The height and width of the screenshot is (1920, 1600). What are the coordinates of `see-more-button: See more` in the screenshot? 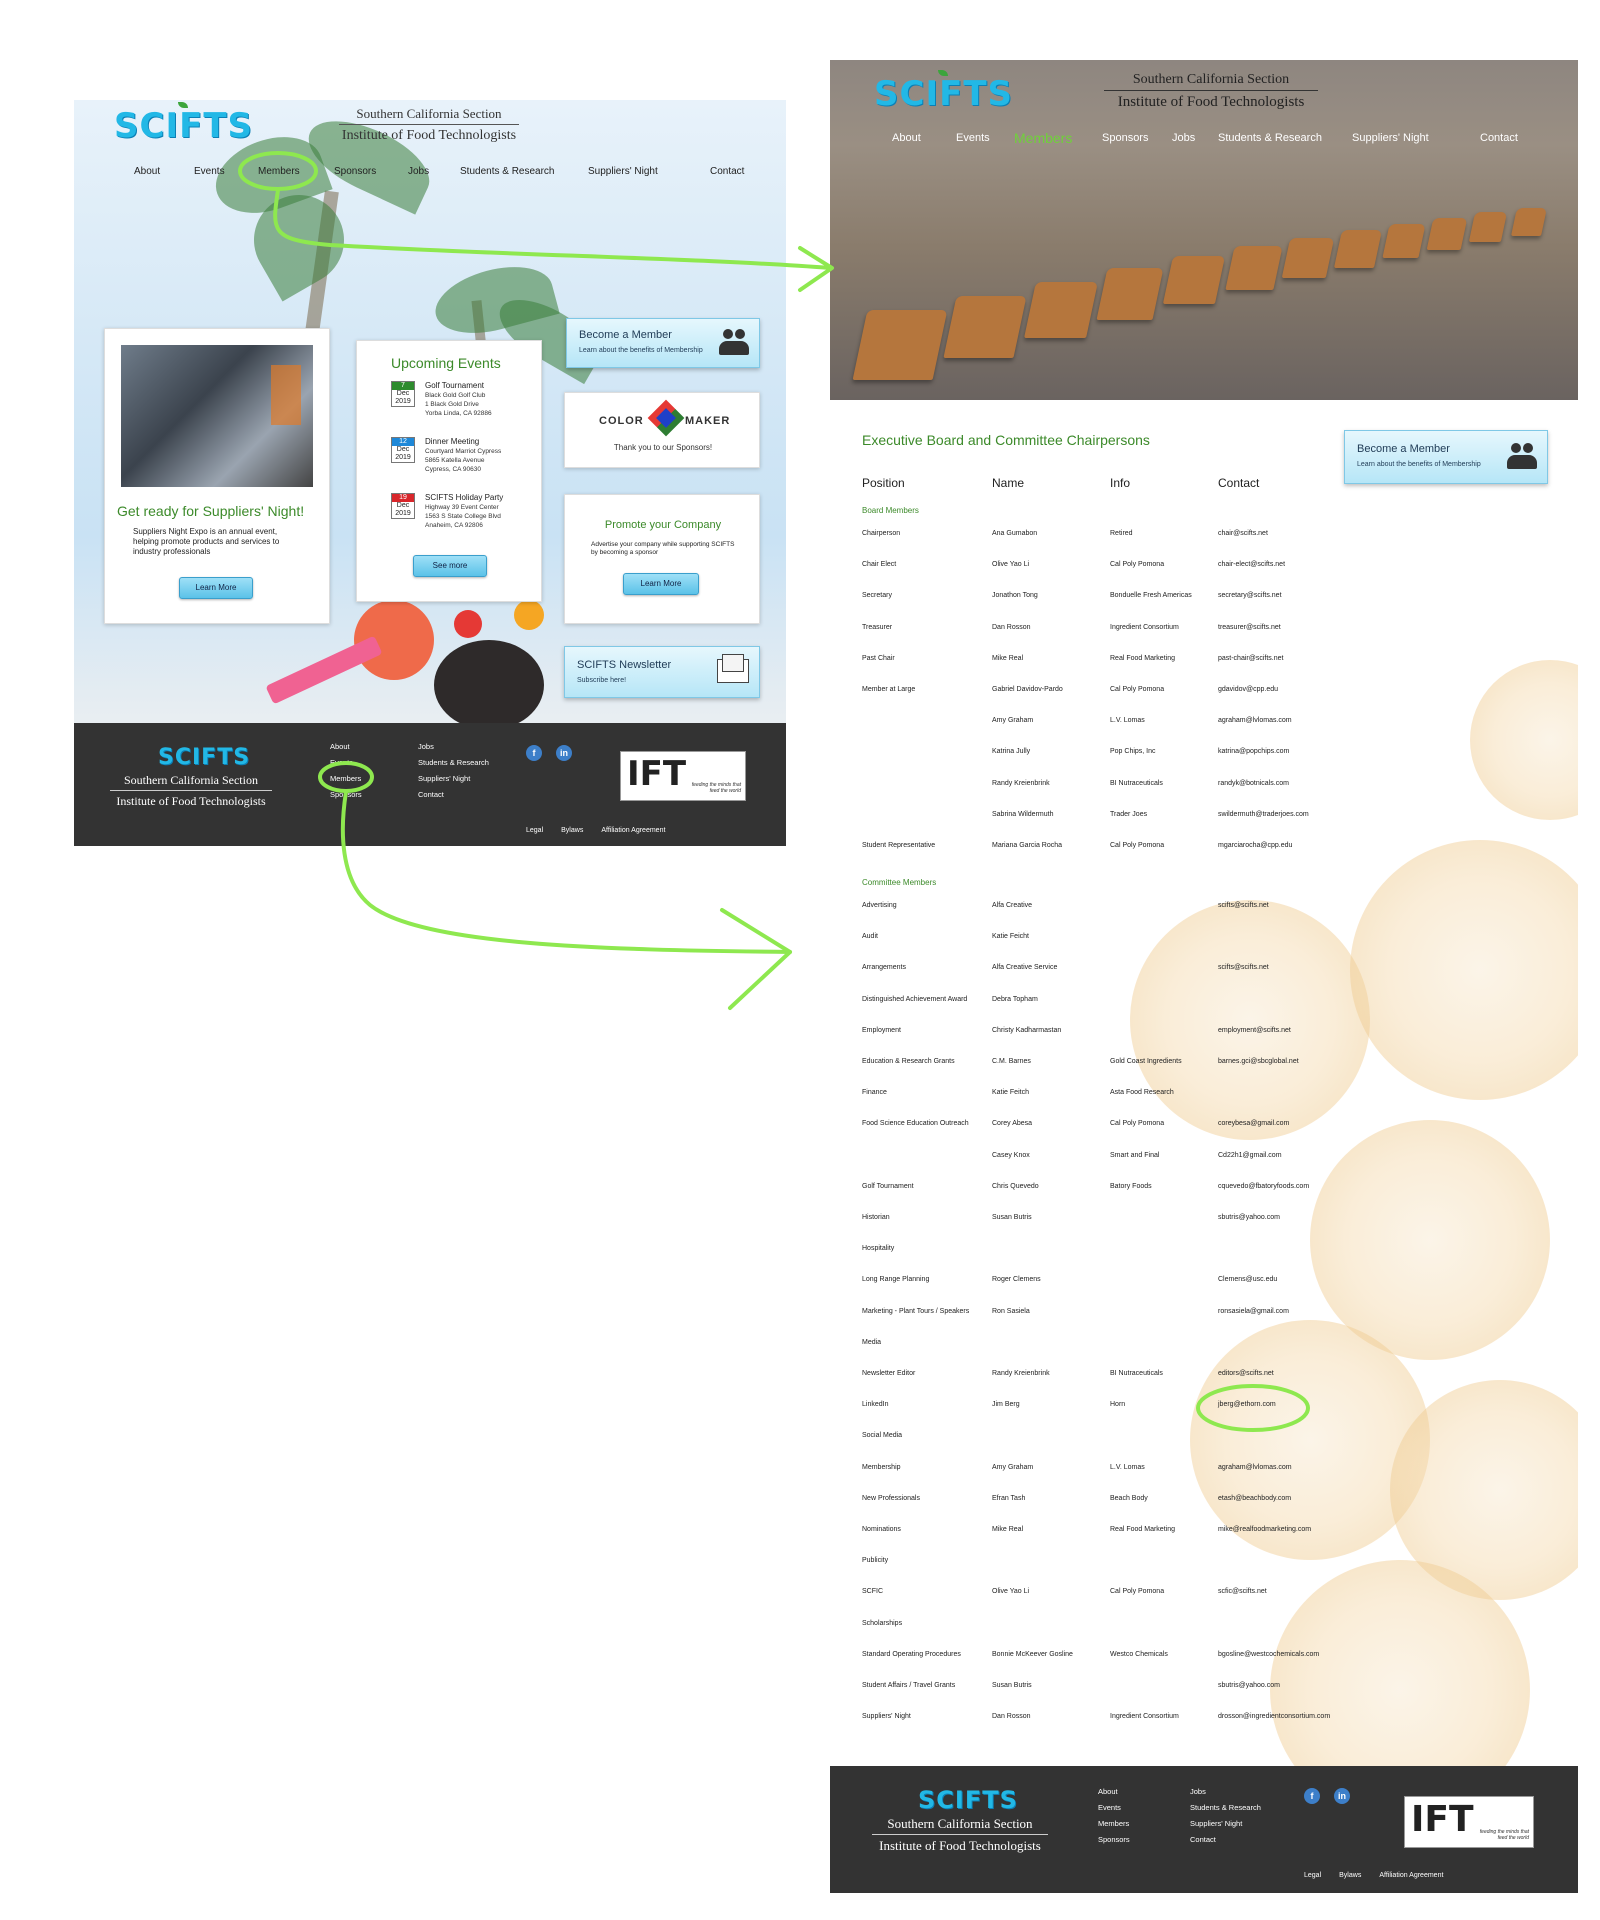 It's located at (450, 566).